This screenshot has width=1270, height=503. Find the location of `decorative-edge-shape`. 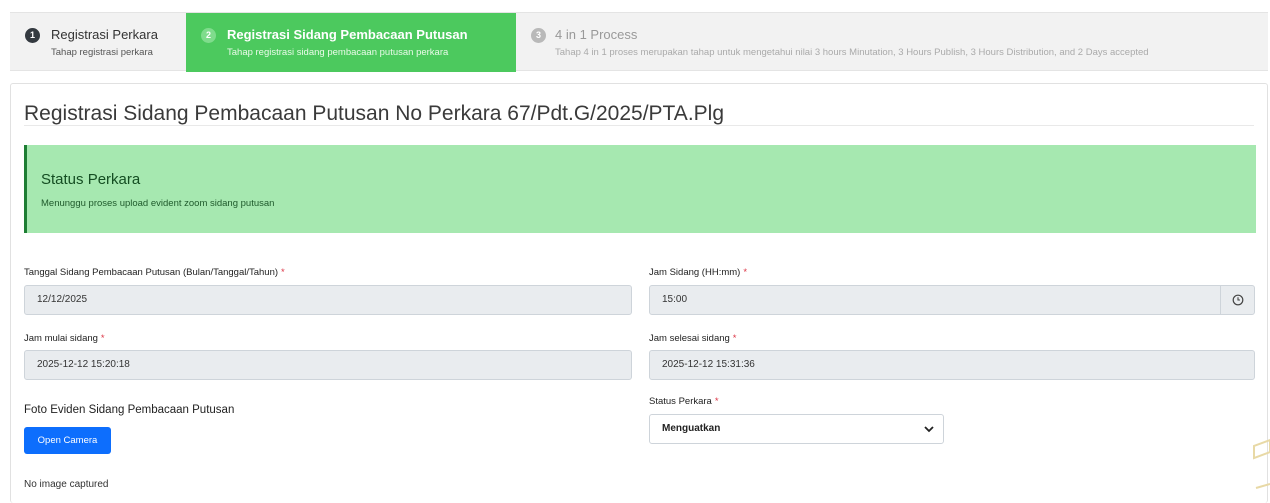

decorative-edge-shape is located at coordinates (1261, 463).